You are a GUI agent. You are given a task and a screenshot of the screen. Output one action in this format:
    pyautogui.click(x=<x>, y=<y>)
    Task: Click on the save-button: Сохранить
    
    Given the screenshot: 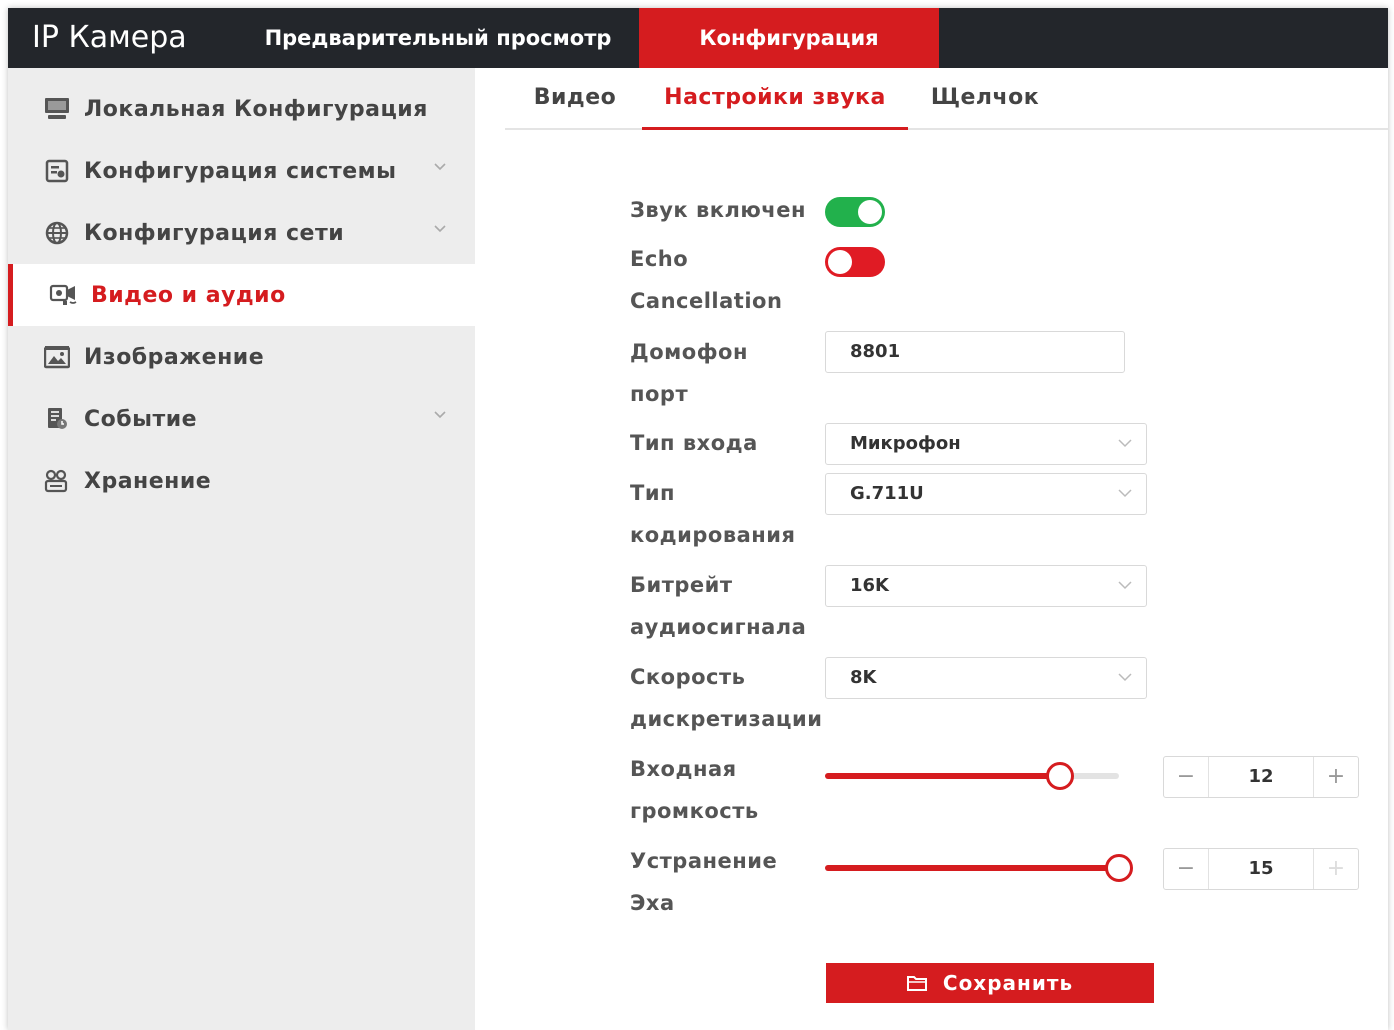 What is the action you would take?
    pyautogui.click(x=990, y=983)
    